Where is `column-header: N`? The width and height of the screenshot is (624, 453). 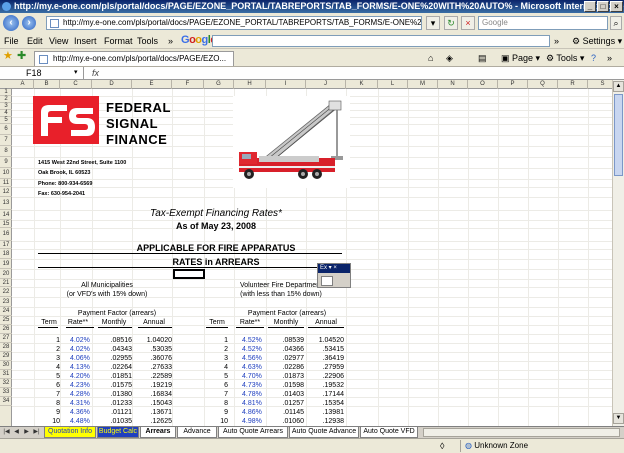
column-header: N is located at coordinates (453, 84).